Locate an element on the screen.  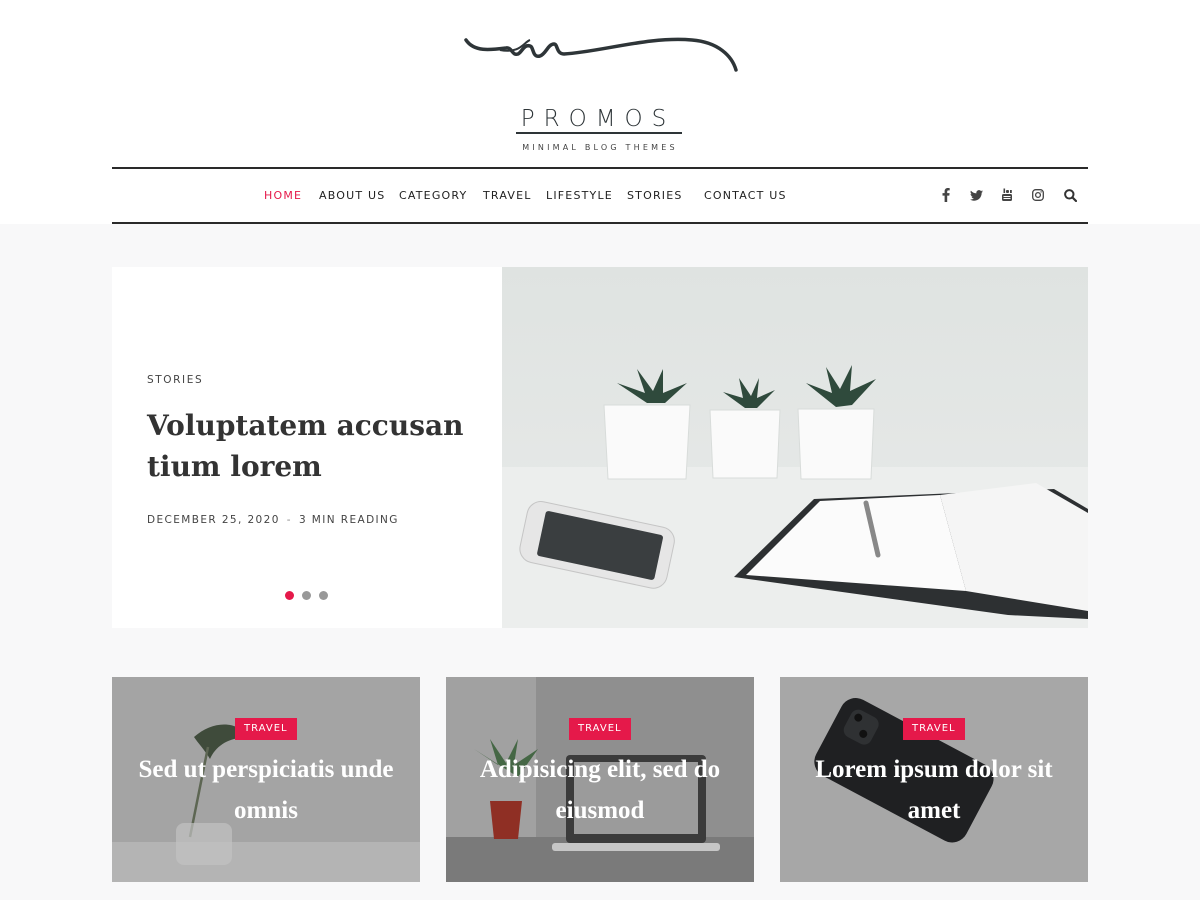
nav-item-about-us: ABOUT US is located at coordinates (352, 195).